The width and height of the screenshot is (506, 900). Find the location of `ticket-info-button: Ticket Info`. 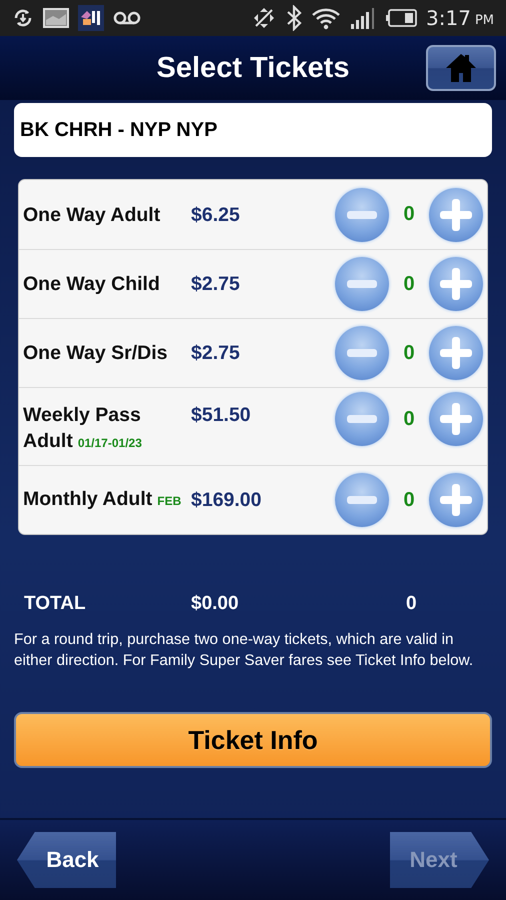

ticket-info-button: Ticket Info is located at coordinates (253, 740).